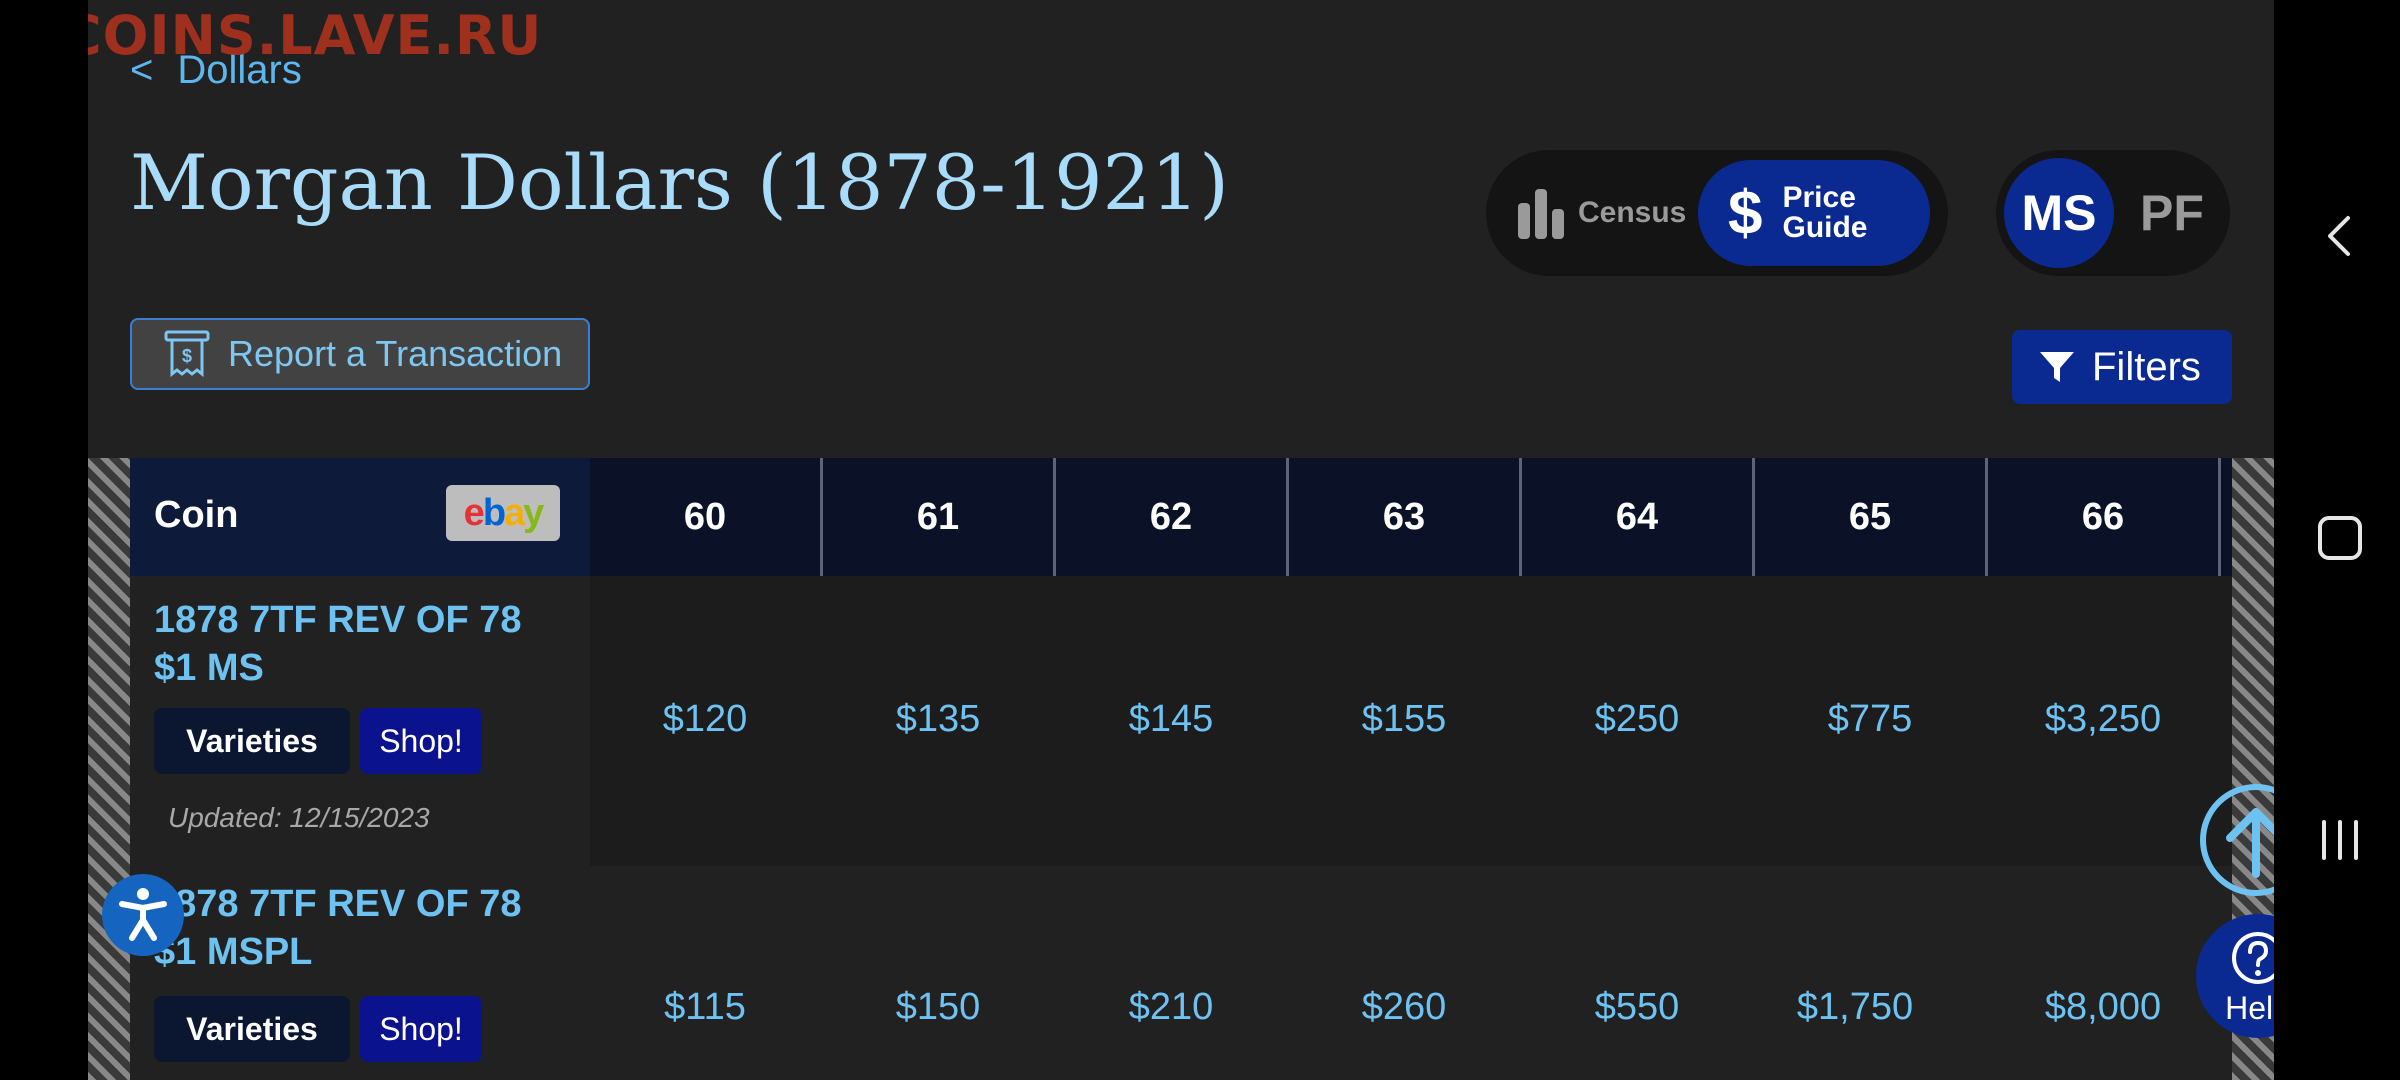  What do you see at coordinates (705, 1007) in the screenshot?
I see `price-cell: $115` at bounding box center [705, 1007].